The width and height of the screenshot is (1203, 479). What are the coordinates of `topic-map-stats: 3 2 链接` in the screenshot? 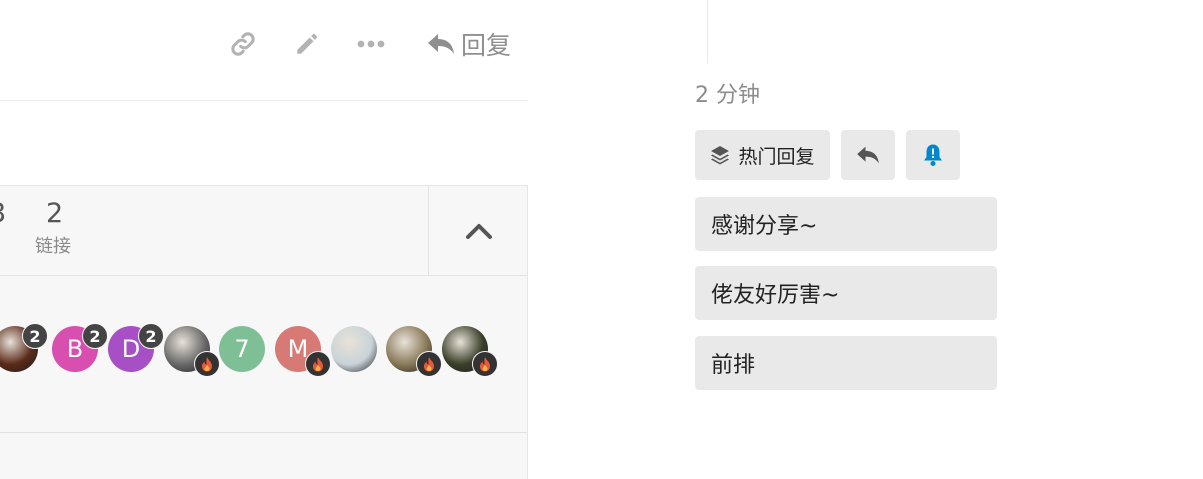 It's located at (263, 231).